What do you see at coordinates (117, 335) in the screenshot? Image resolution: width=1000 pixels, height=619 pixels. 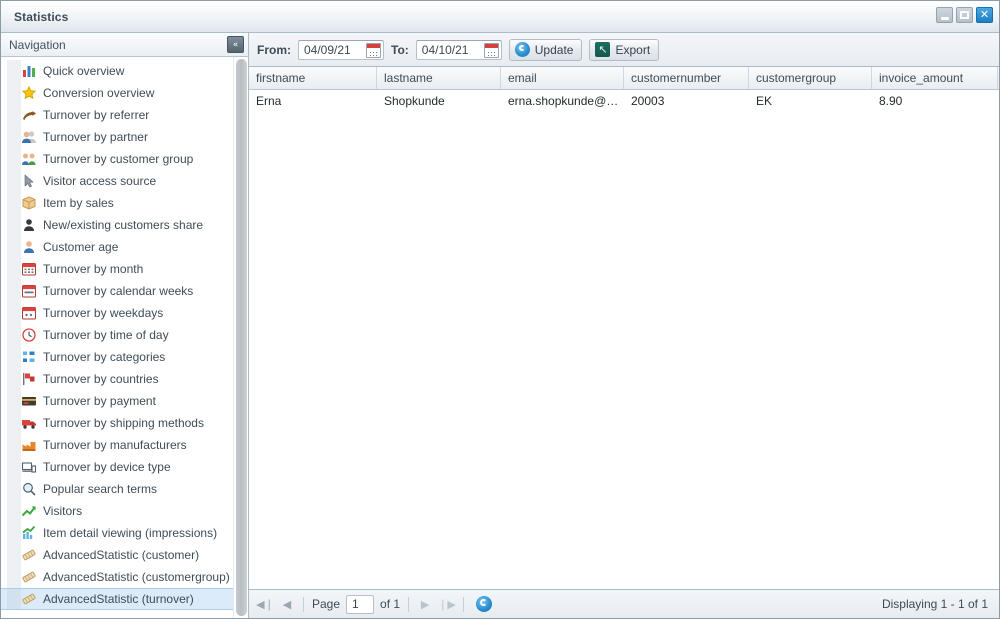 I see `sidebar-item: Turnover by time of day` at bounding box center [117, 335].